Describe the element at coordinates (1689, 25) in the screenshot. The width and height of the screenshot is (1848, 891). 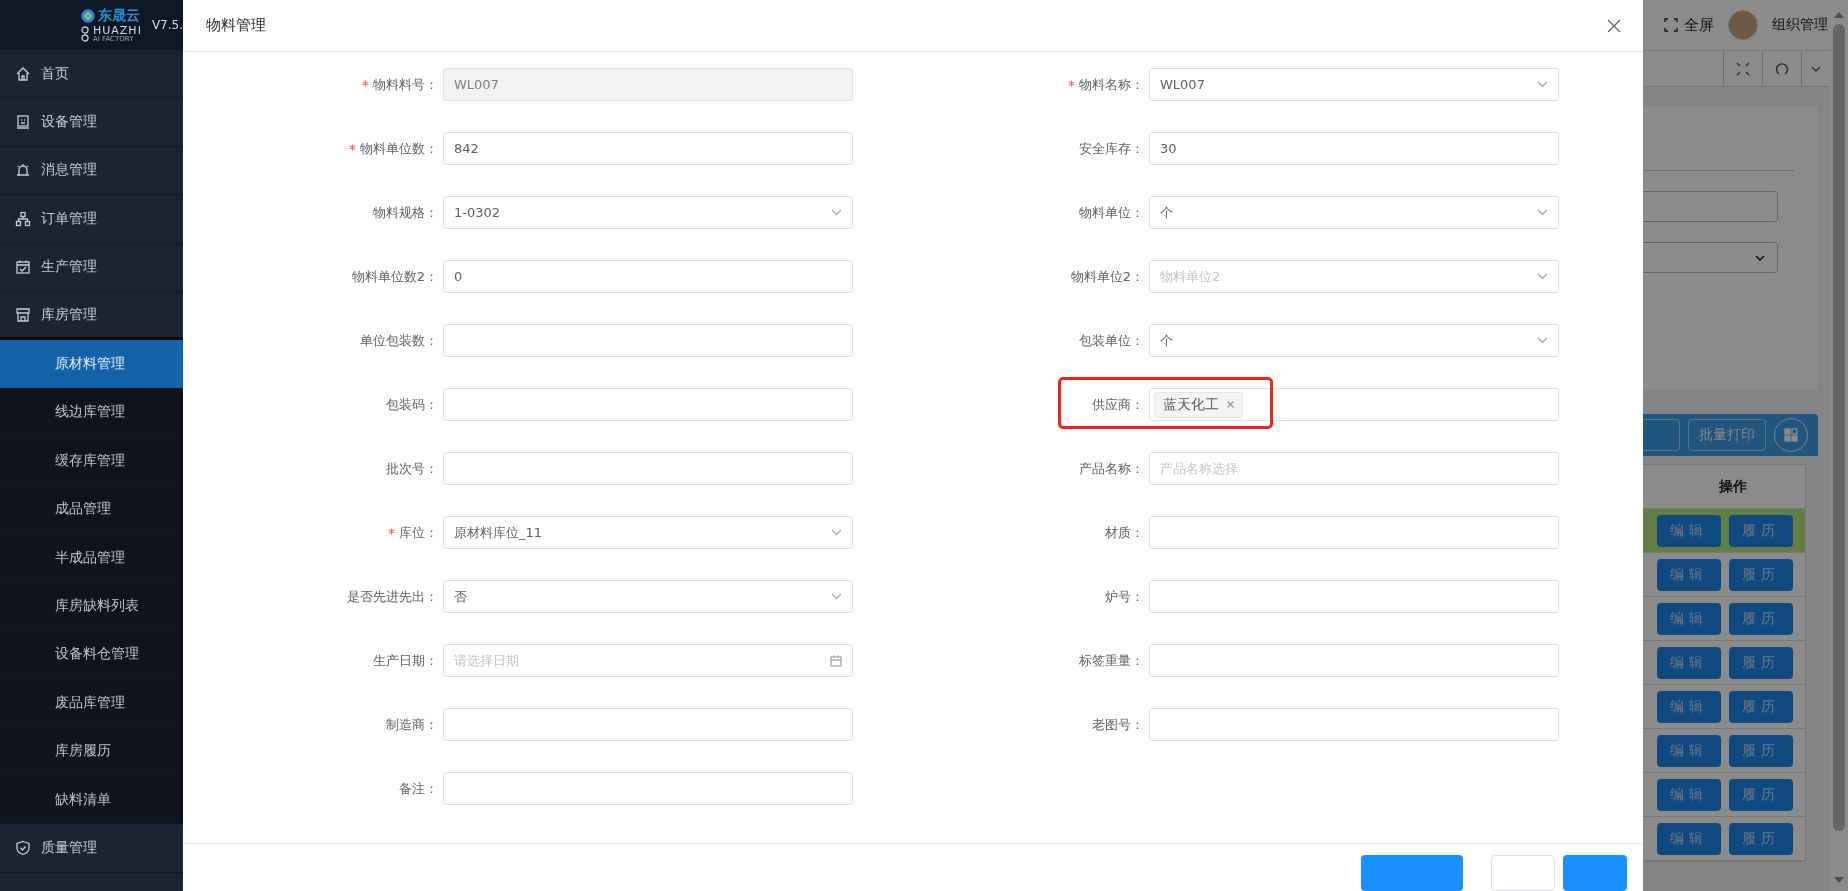
I see `fullscreen-button: 全屏` at that location.